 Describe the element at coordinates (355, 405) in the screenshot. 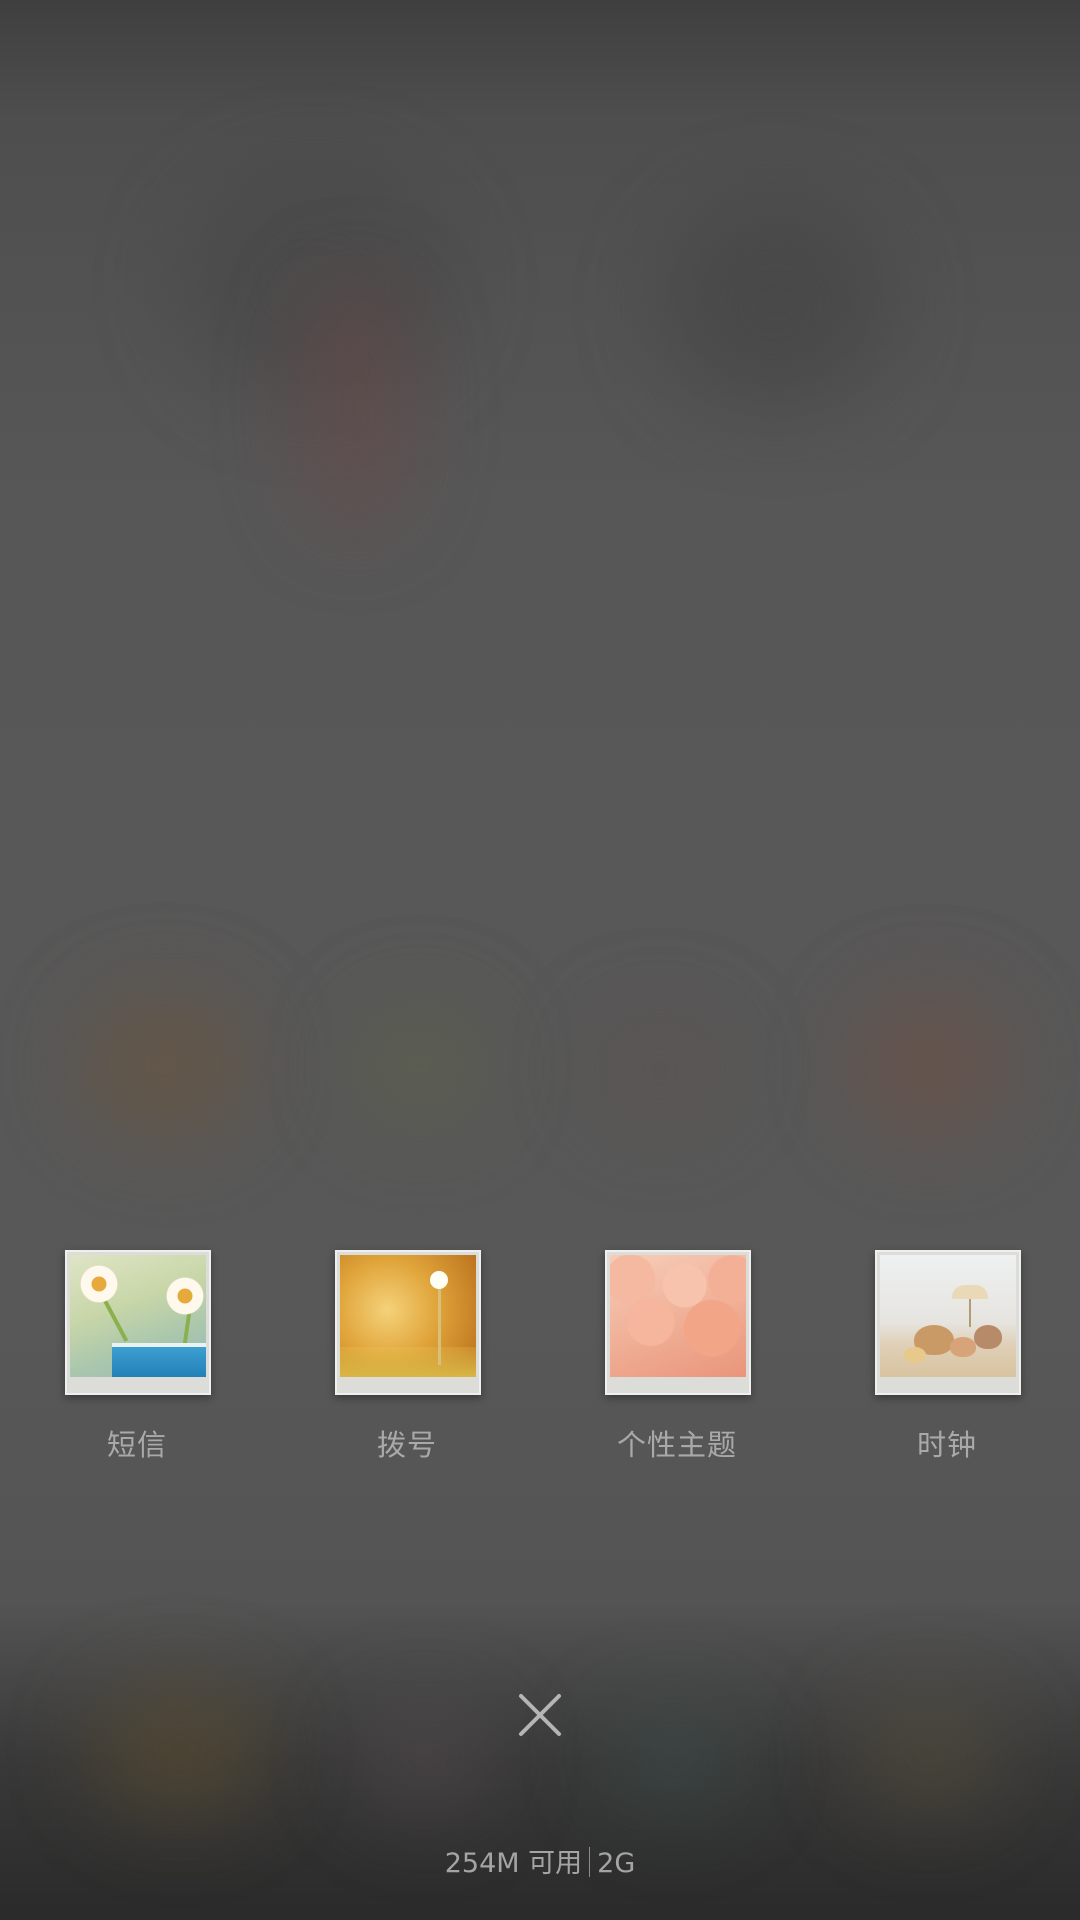

I see `blurred-widget-accent` at that location.